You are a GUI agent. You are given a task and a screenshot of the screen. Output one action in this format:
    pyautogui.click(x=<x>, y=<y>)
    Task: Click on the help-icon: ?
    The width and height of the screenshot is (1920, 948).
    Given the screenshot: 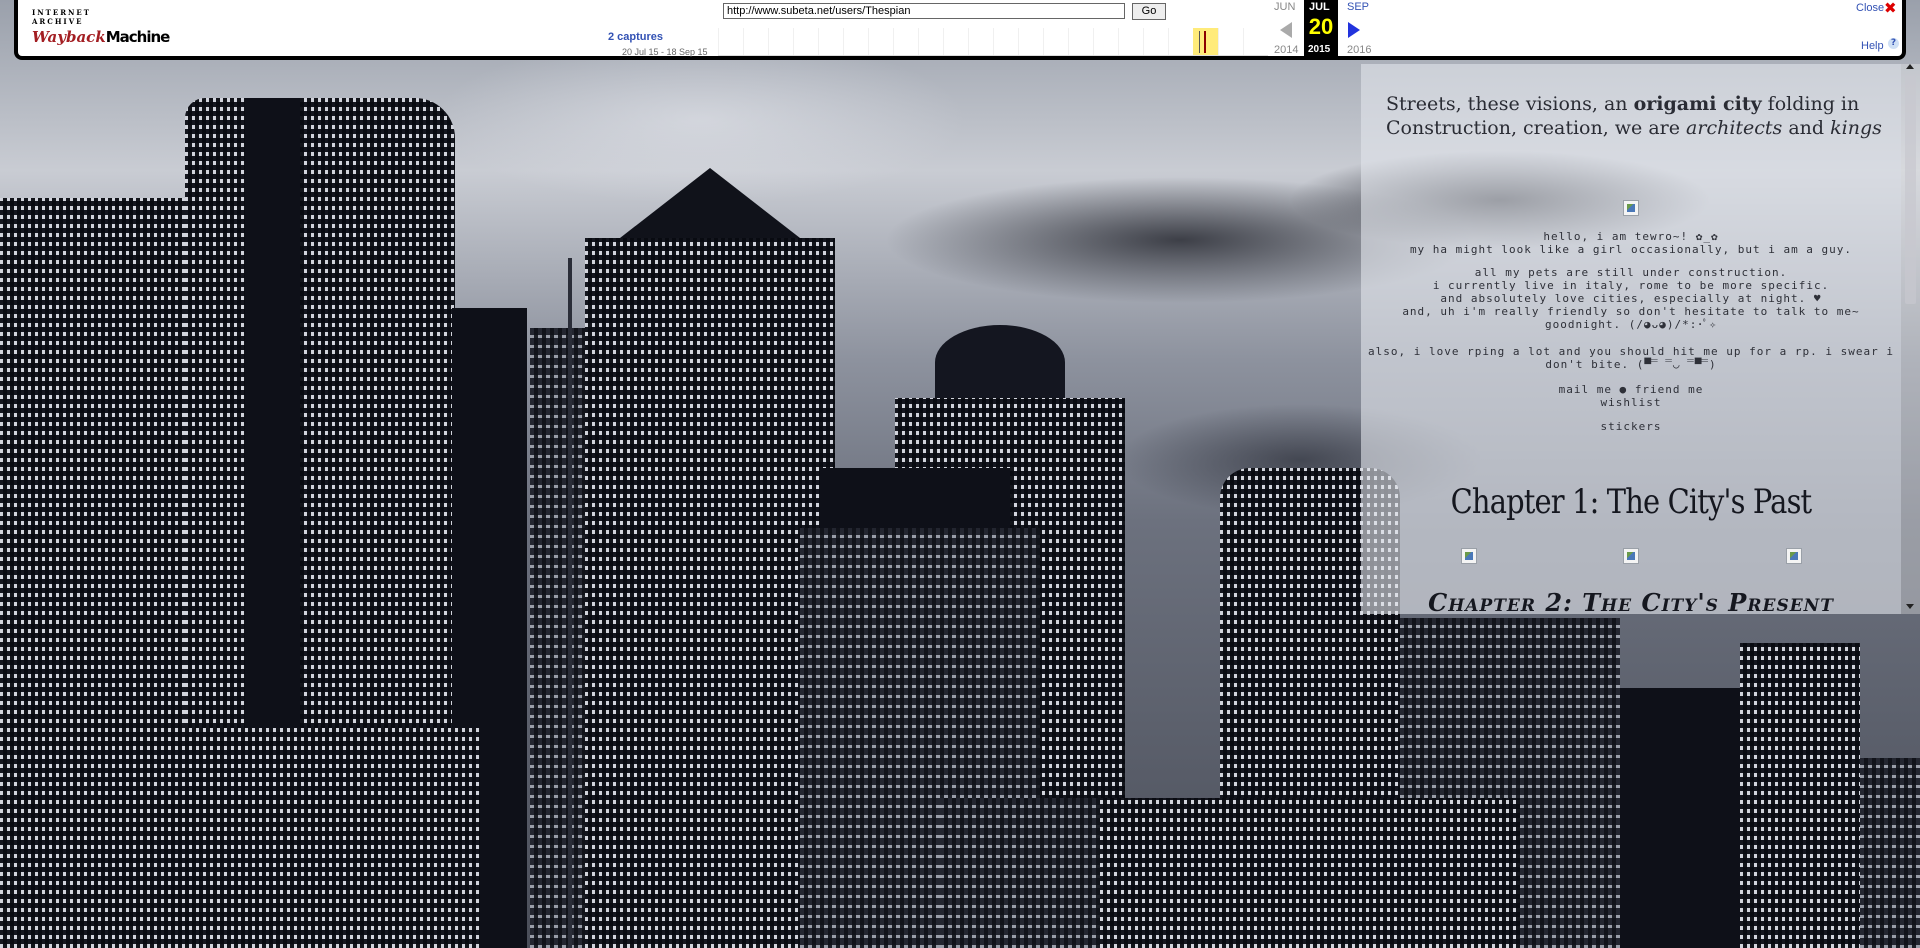 What is the action you would take?
    pyautogui.click(x=1893, y=43)
    